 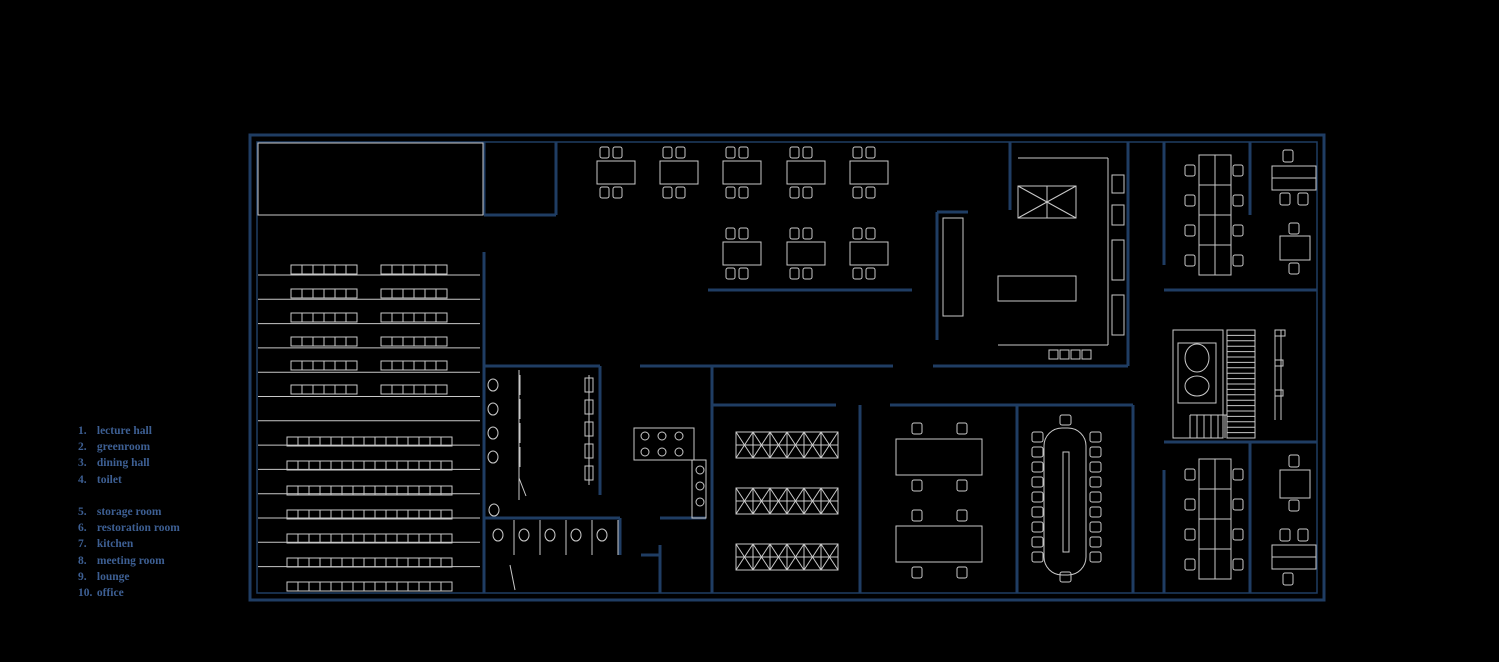 What do you see at coordinates (82, 447) in the screenshot?
I see `legend-number: 2.` at bounding box center [82, 447].